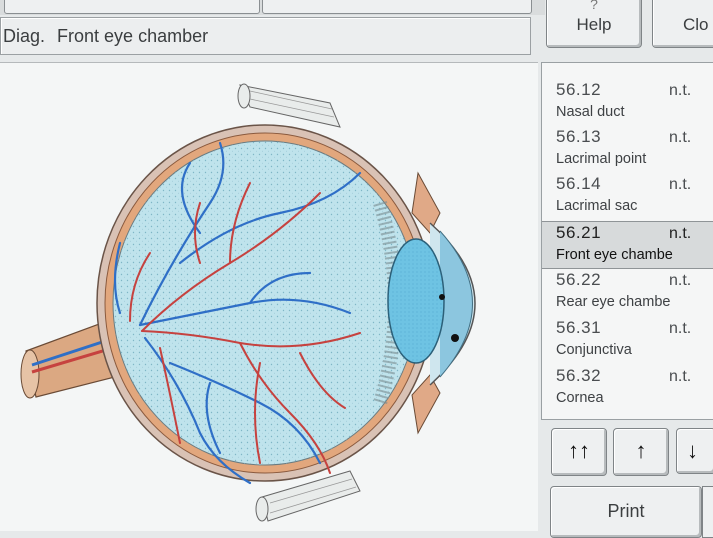 The height and width of the screenshot is (538, 713). What do you see at coordinates (265, 36) in the screenshot?
I see `diagnosis-field: Diag. Front eye chamber` at bounding box center [265, 36].